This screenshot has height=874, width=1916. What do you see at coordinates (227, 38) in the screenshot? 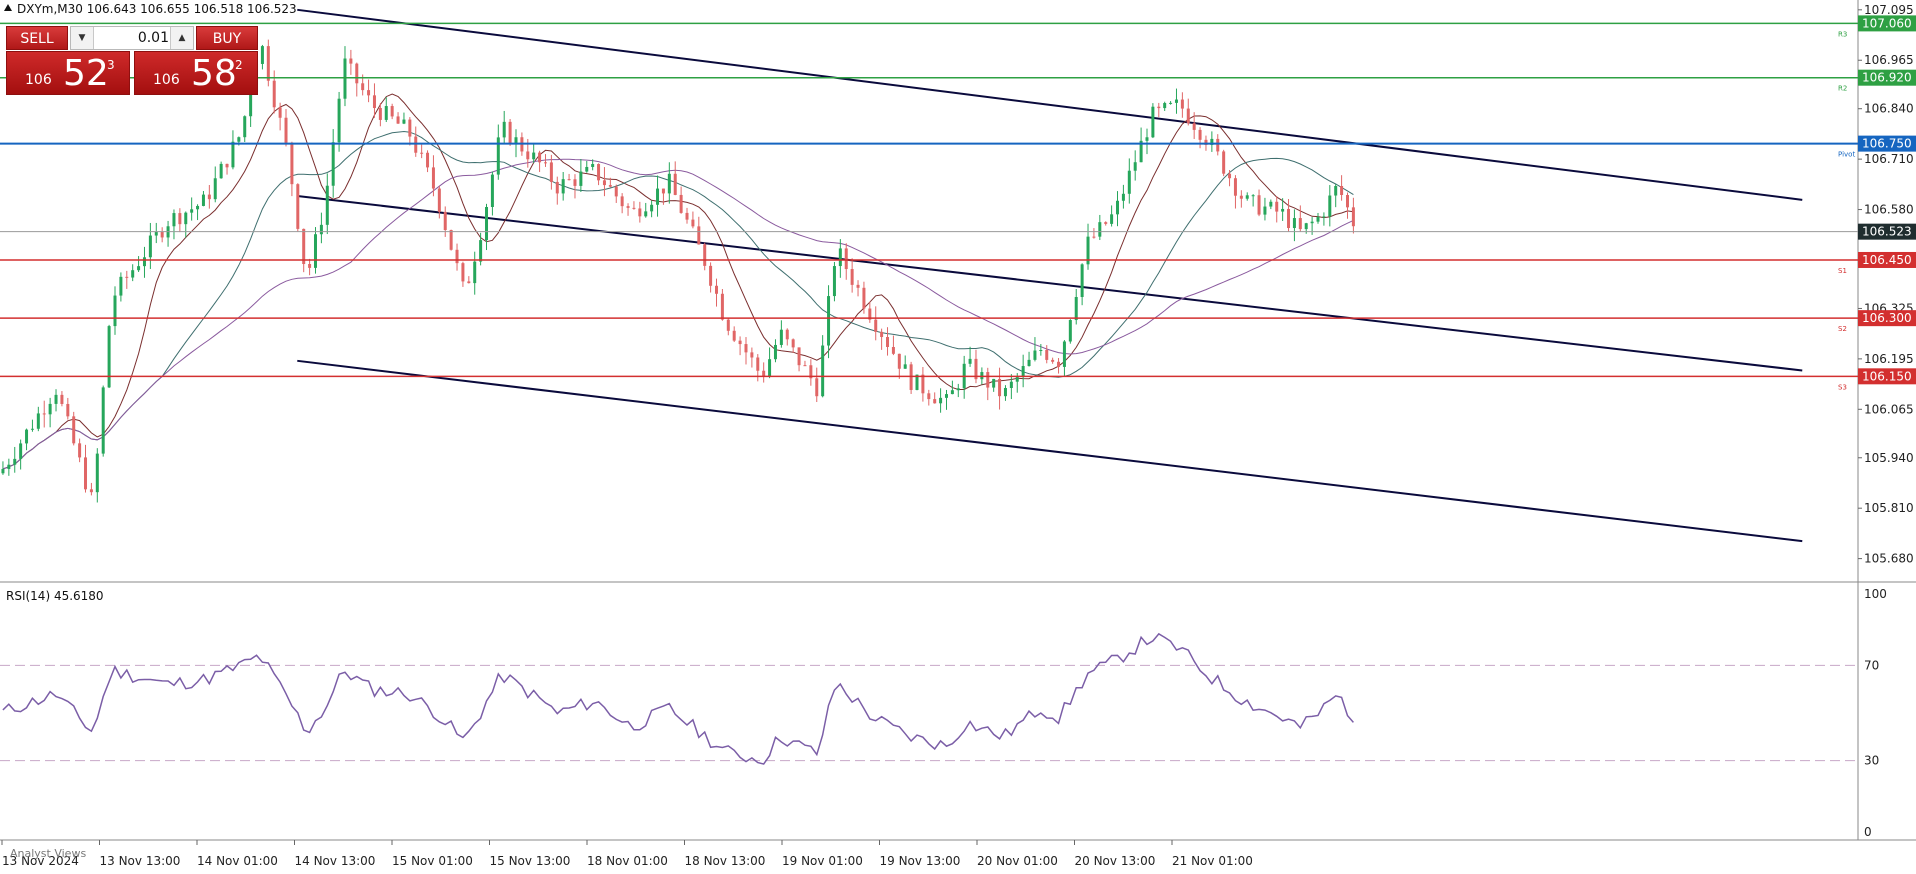
I see `buy-button: BUY` at bounding box center [227, 38].